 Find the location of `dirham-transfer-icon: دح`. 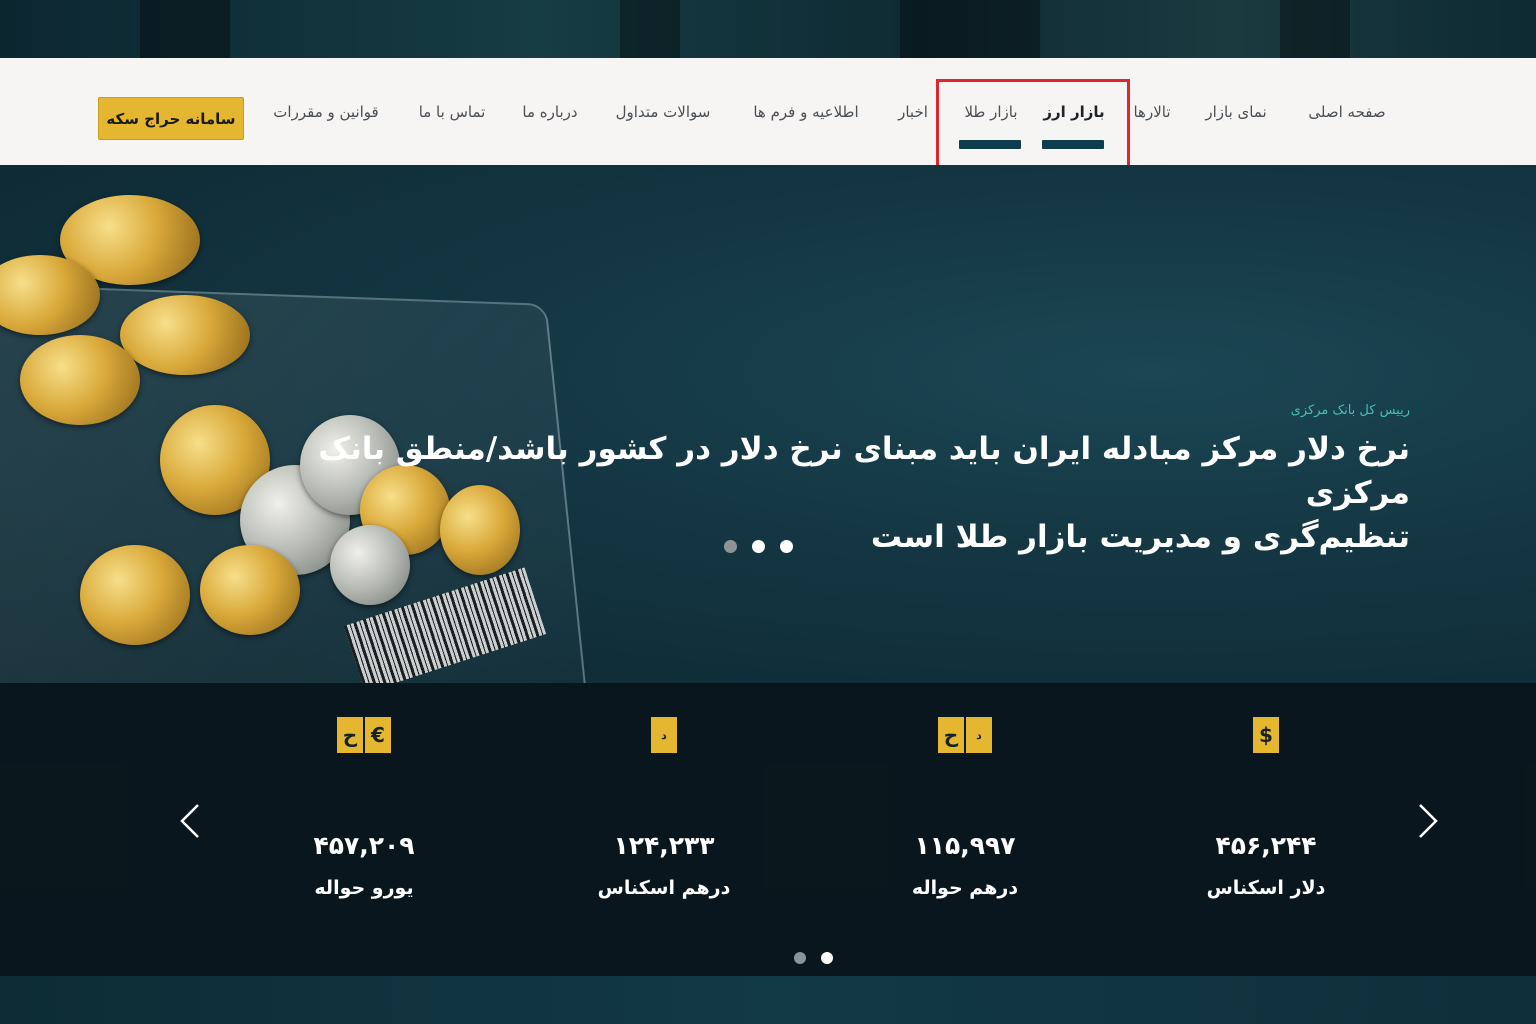

dirham-transfer-icon: دح is located at coordinates (965, 735).